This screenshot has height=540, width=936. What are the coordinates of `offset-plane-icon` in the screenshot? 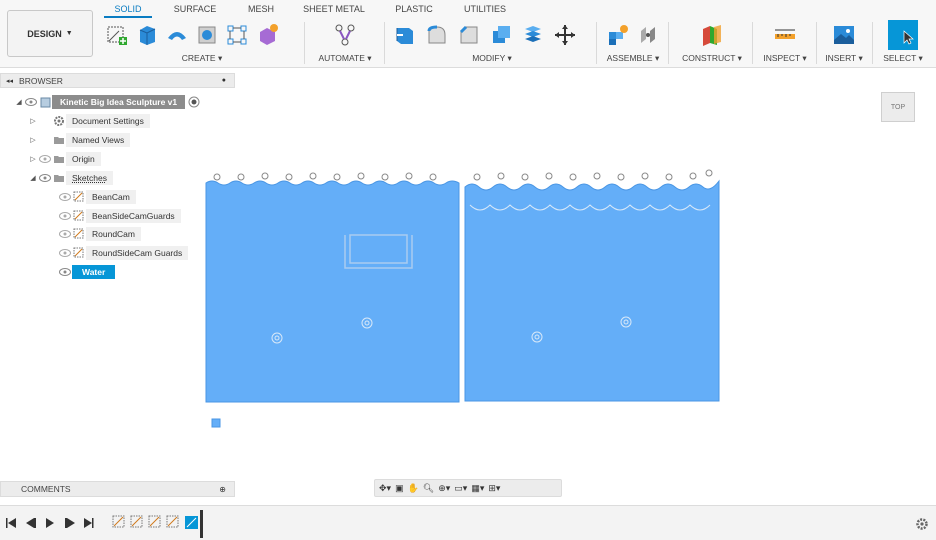 It's located at (712, 35).